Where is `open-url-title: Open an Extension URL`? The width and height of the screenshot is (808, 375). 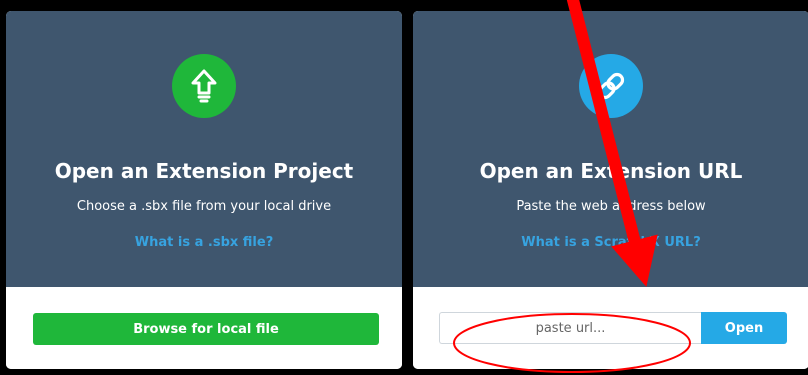
open-url-title: Open an Extension URL is located at coordinates (611, 171).